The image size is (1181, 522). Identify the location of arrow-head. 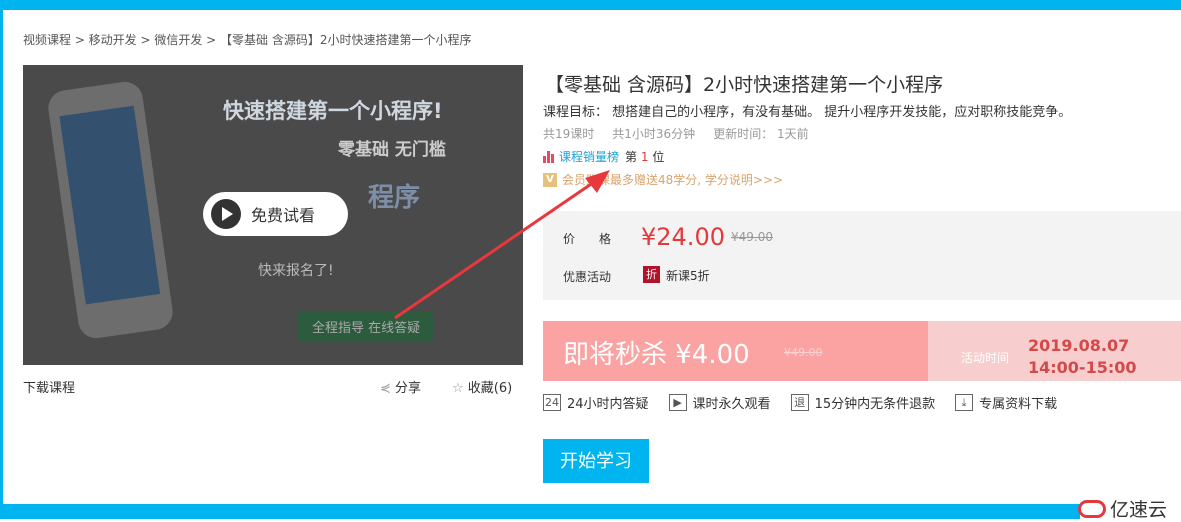
(597, 181).